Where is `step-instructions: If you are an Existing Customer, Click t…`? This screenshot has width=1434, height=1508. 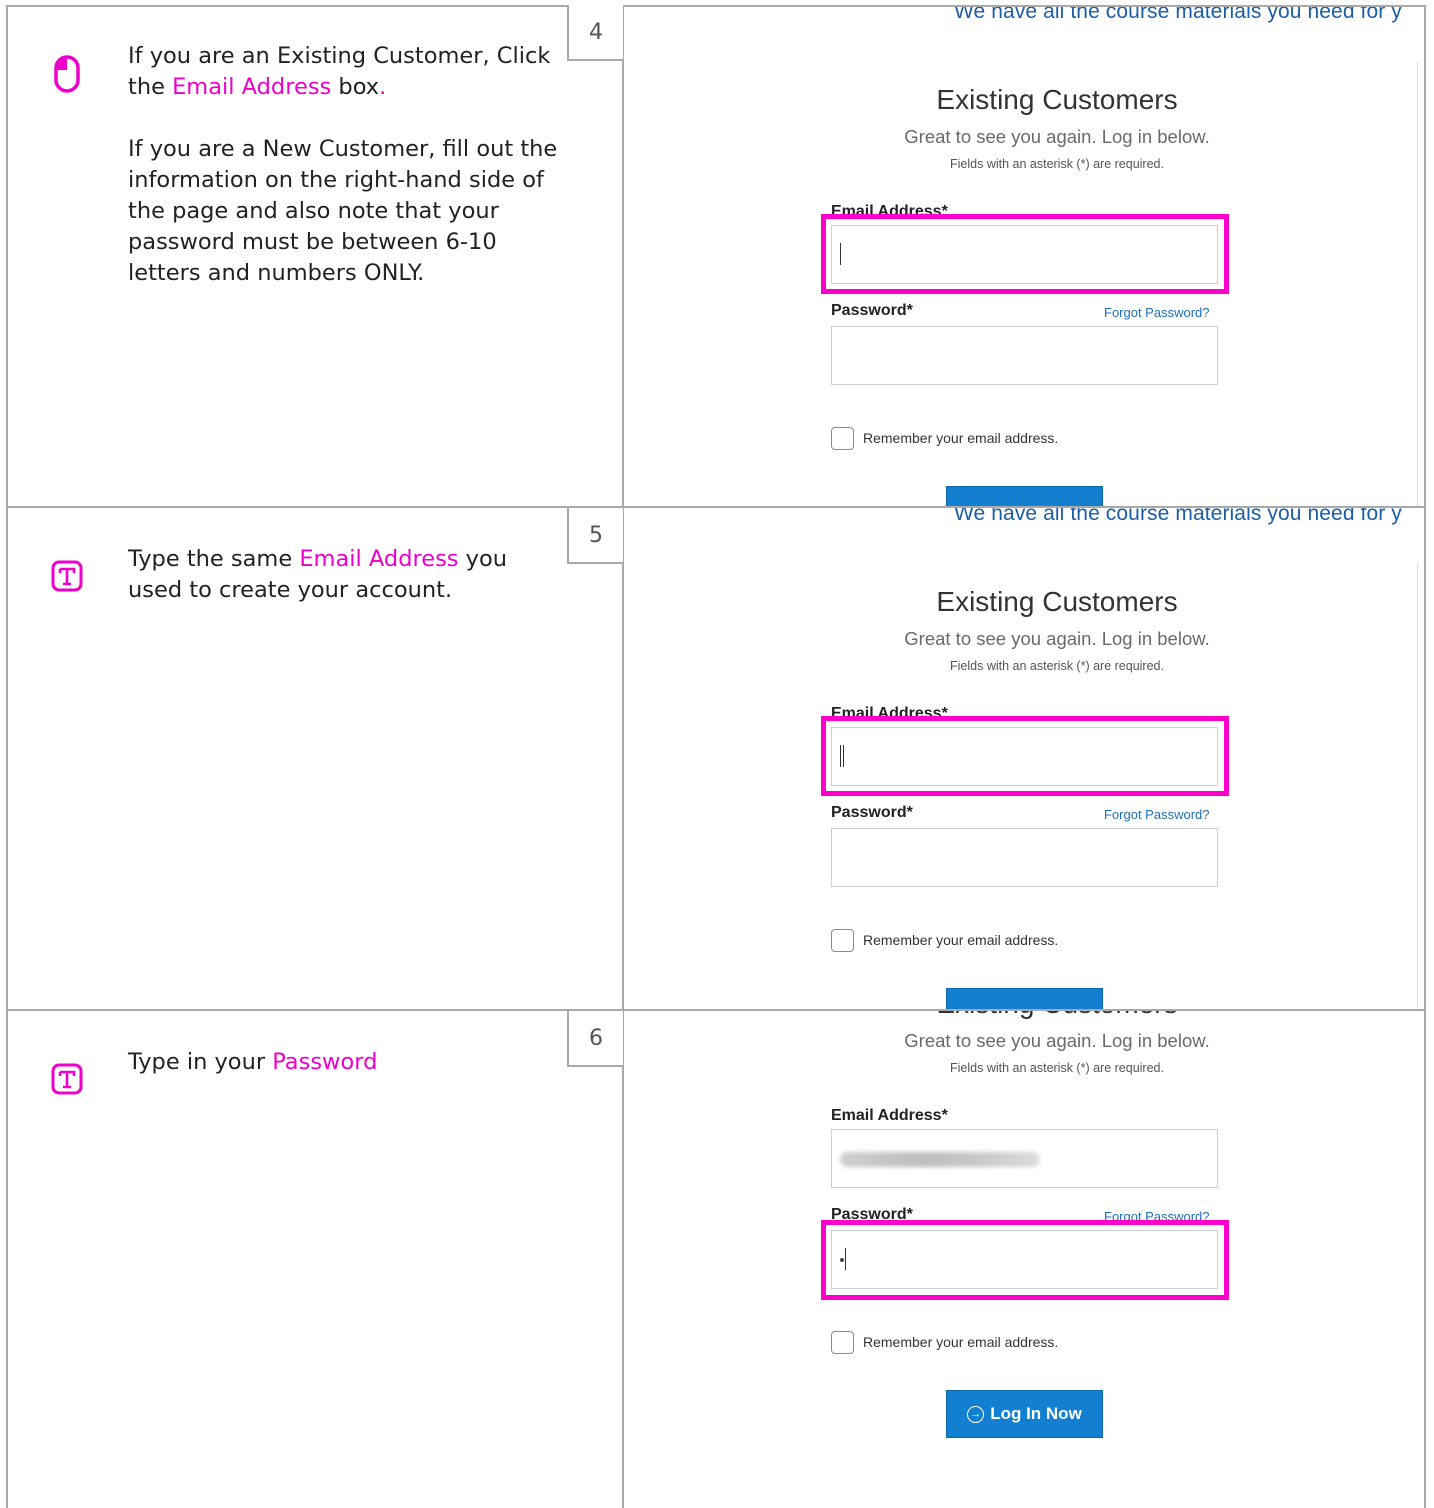 step-instructions: If you are an Existing Customer, Click t… is located at coordinates (343, 164).